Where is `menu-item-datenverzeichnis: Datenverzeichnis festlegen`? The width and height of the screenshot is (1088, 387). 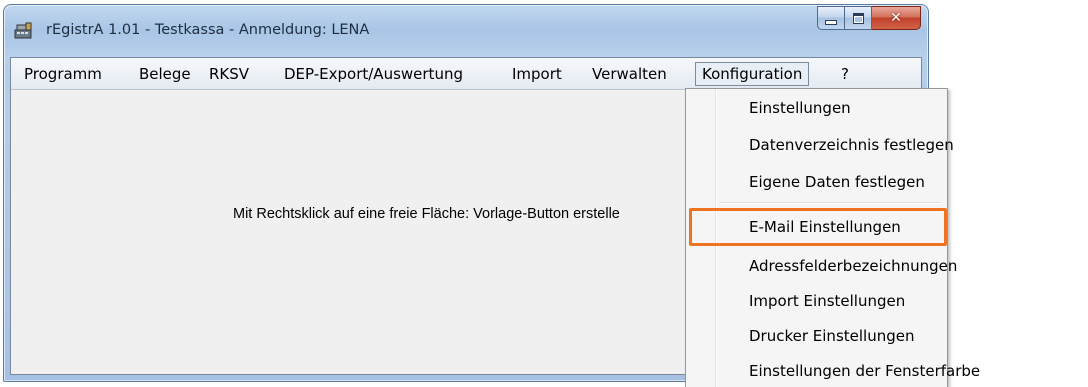 menu-item-datenverzeichnis: Datenverzeichnis festlegen is located at coordinates (821, 145).